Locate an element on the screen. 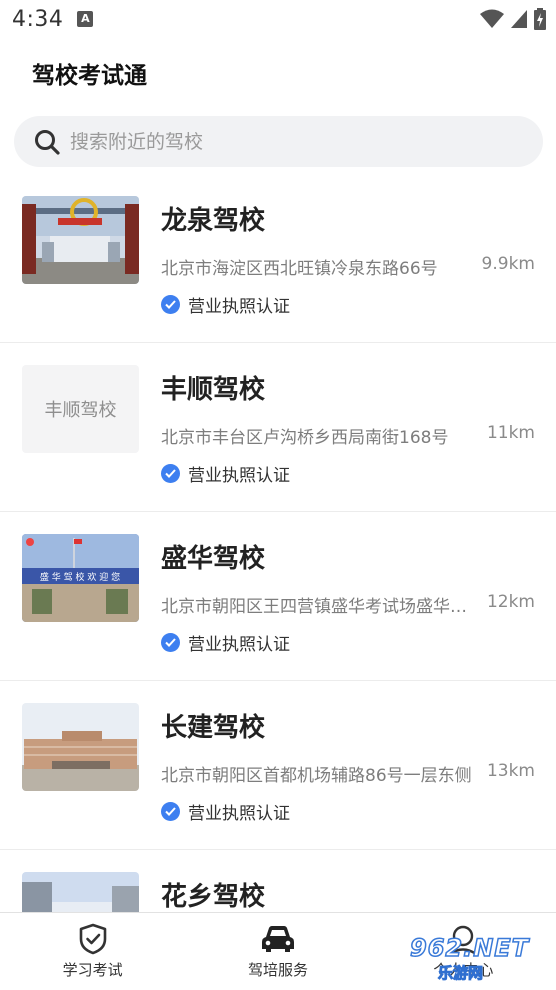  school-address: 北京市丰台区卢沟桥乡西局南街168号 is located at coordinates (305, 438).